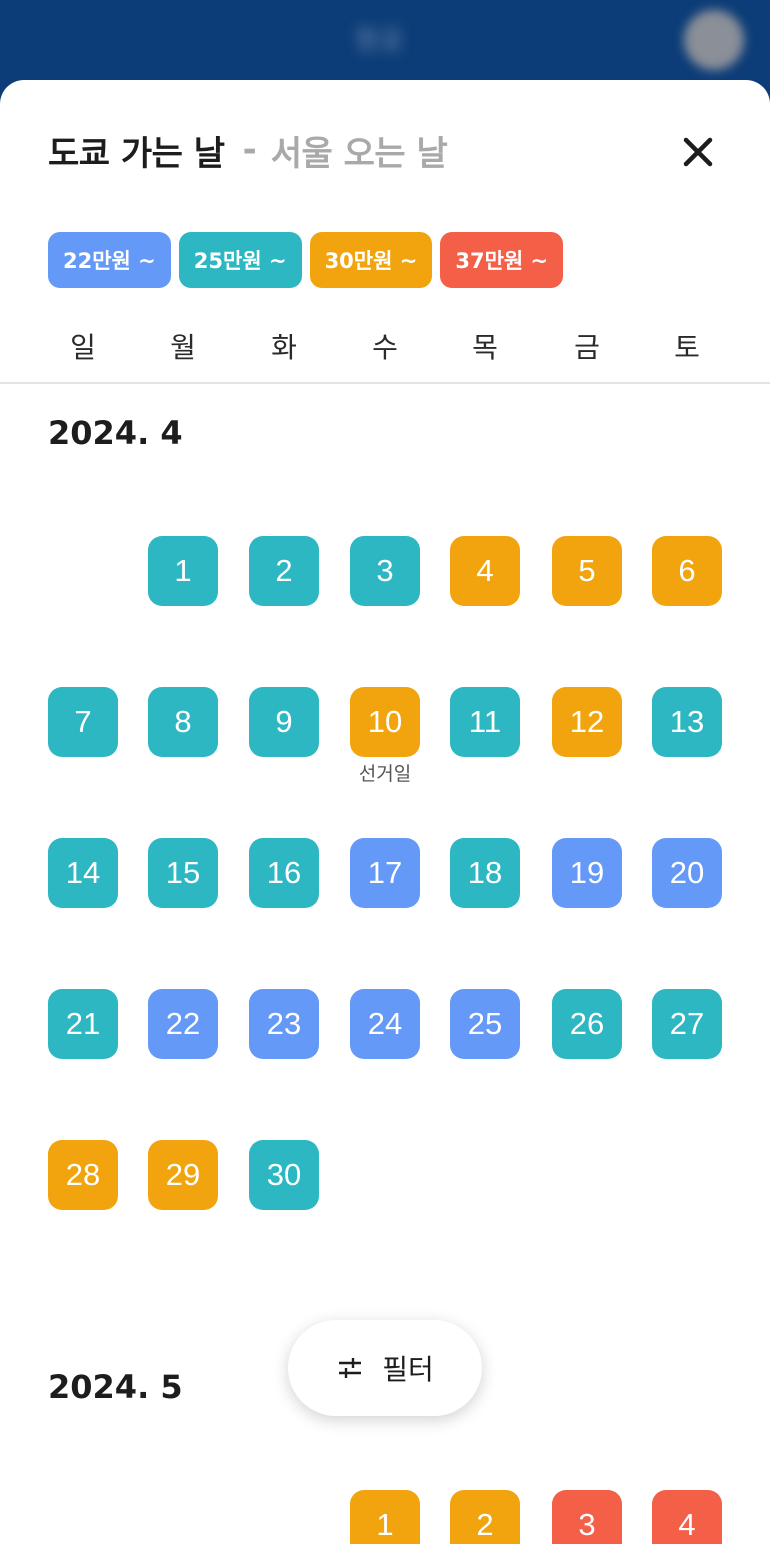  What do you see at coordinates (115, 433) in the screenshot?
I see `month-title: 2024. 4` at bounding box center [115, 433].